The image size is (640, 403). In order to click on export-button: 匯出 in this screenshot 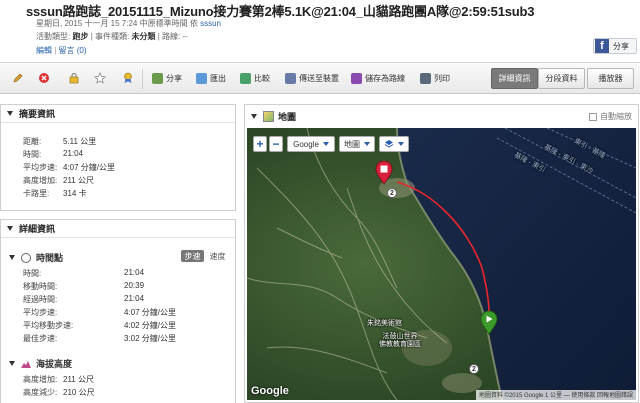, I will do `click(211, 78)`.